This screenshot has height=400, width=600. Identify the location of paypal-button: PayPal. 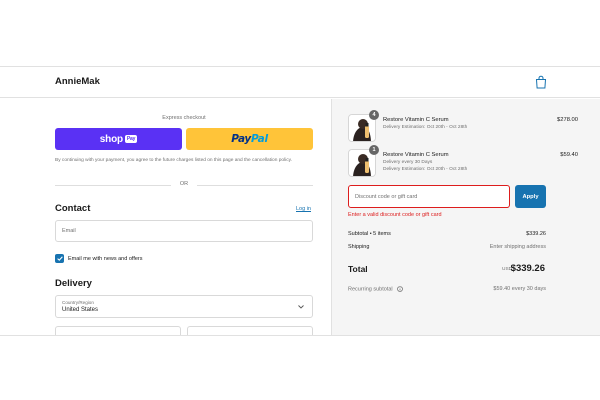
(249, 139).